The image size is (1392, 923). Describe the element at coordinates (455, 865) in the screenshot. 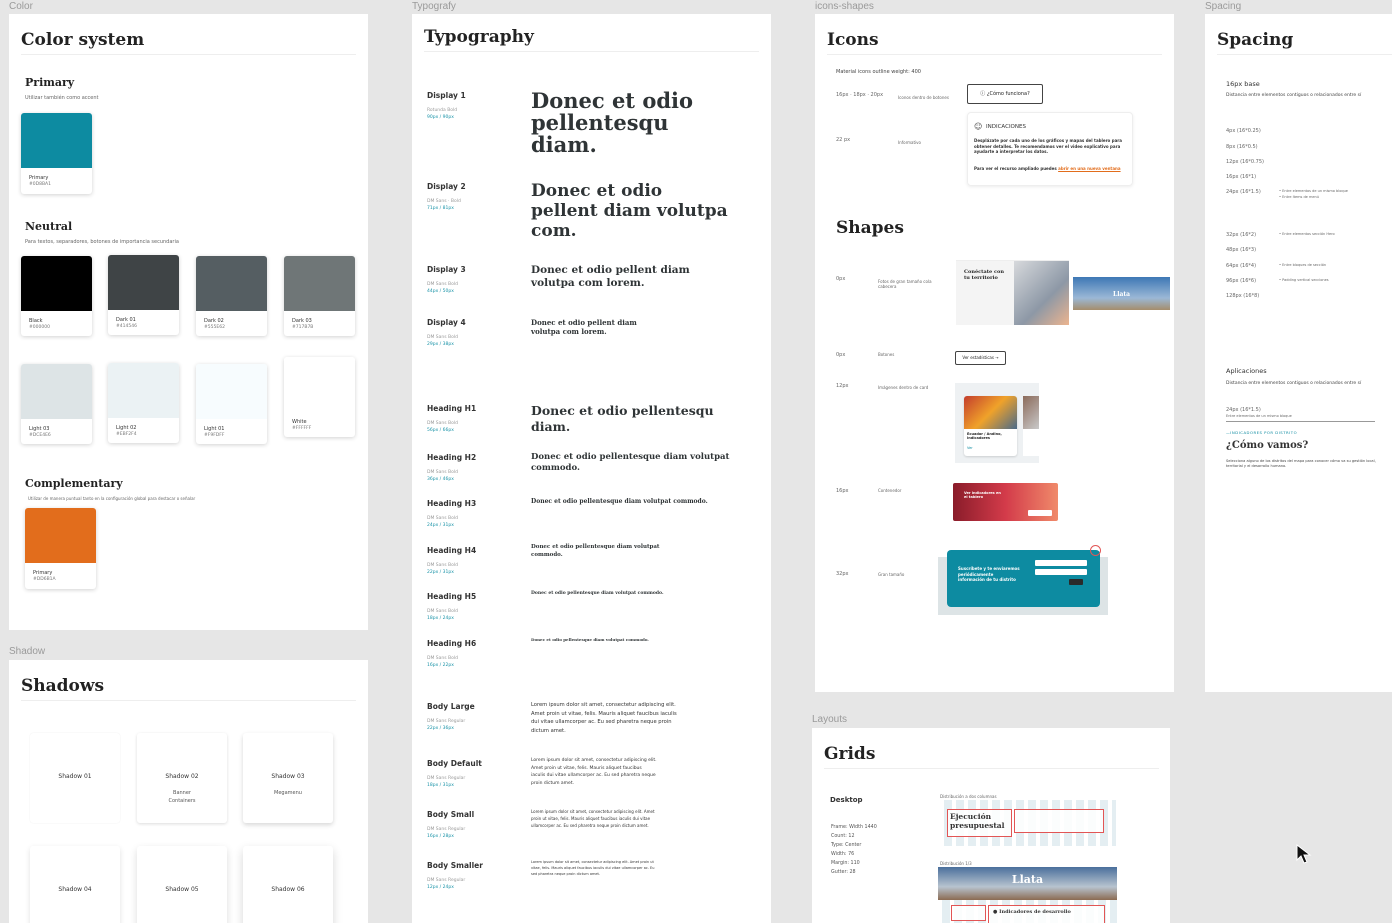

I see `type-row-name: Body Smaller` at that location.